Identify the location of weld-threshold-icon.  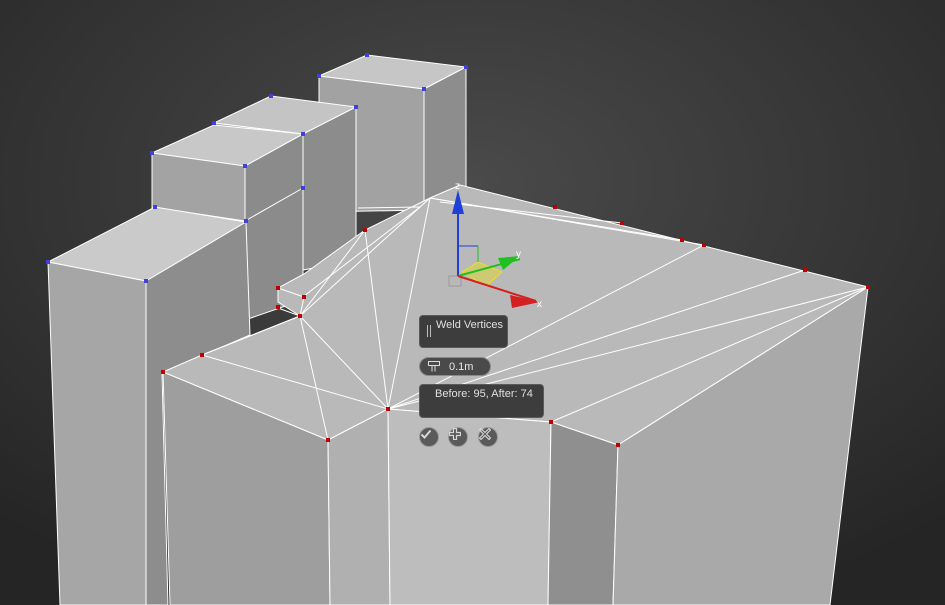
(434, 366).